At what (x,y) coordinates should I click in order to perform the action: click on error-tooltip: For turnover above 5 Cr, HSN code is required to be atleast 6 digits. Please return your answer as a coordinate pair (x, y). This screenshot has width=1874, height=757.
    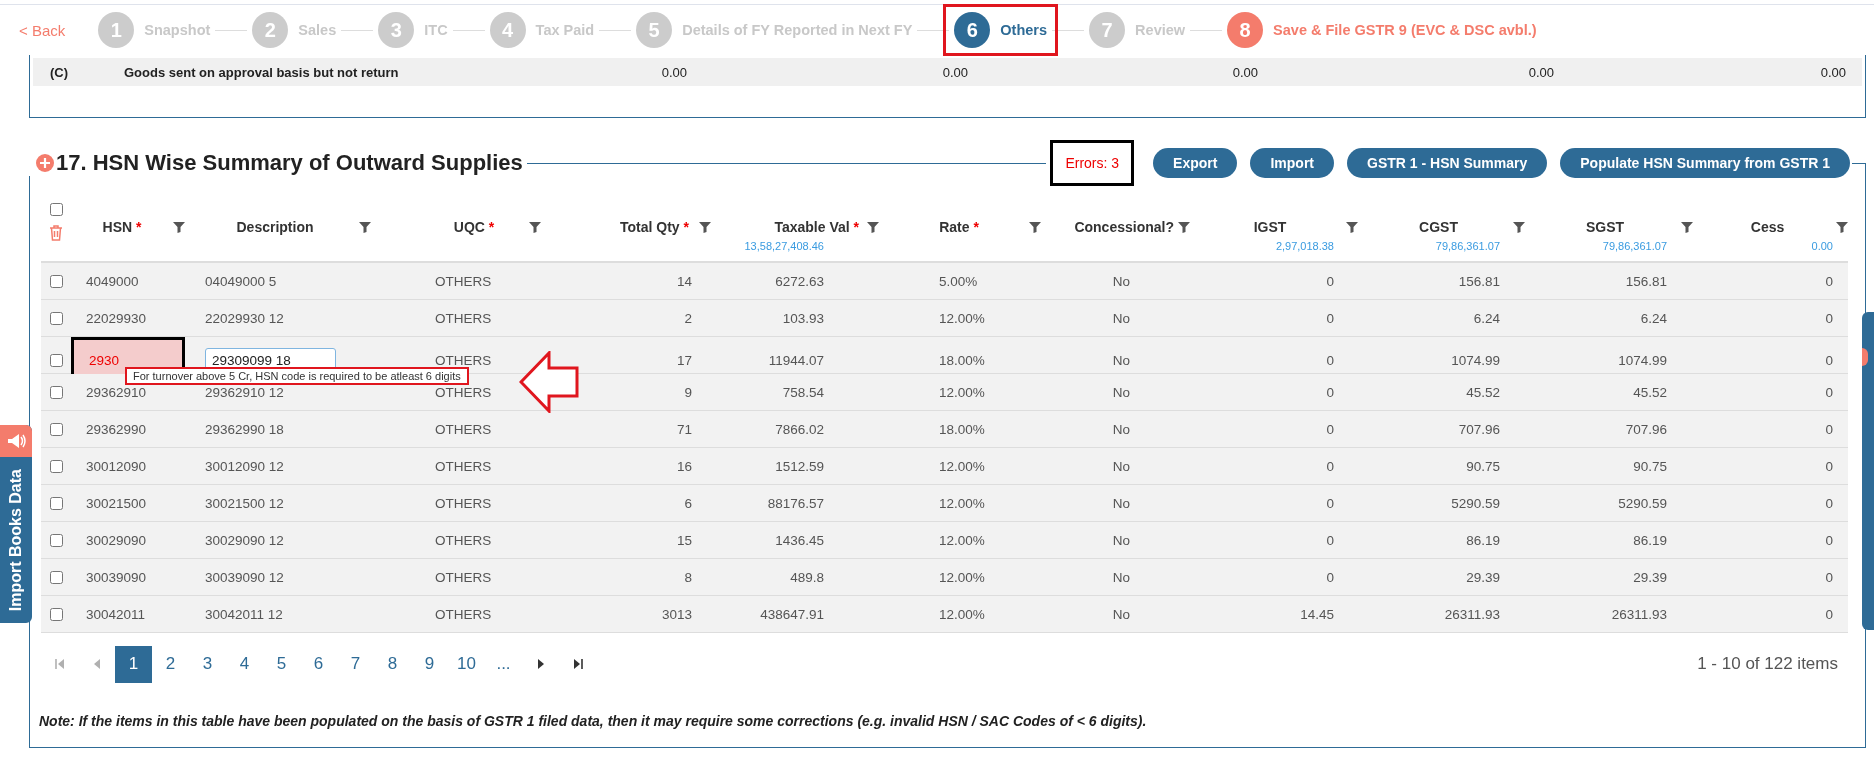
    Looking at the image, I should click on (297, 376).